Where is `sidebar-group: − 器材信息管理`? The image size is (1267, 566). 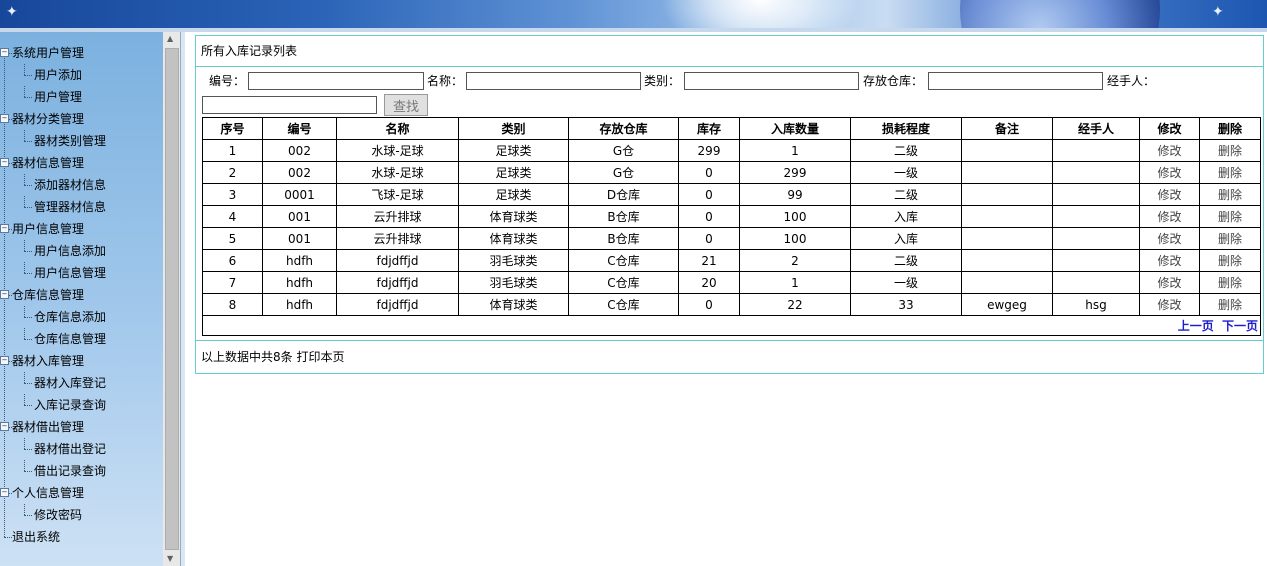 sidebar-group: − 器材信息管理 is located at coordinates (42, 163).